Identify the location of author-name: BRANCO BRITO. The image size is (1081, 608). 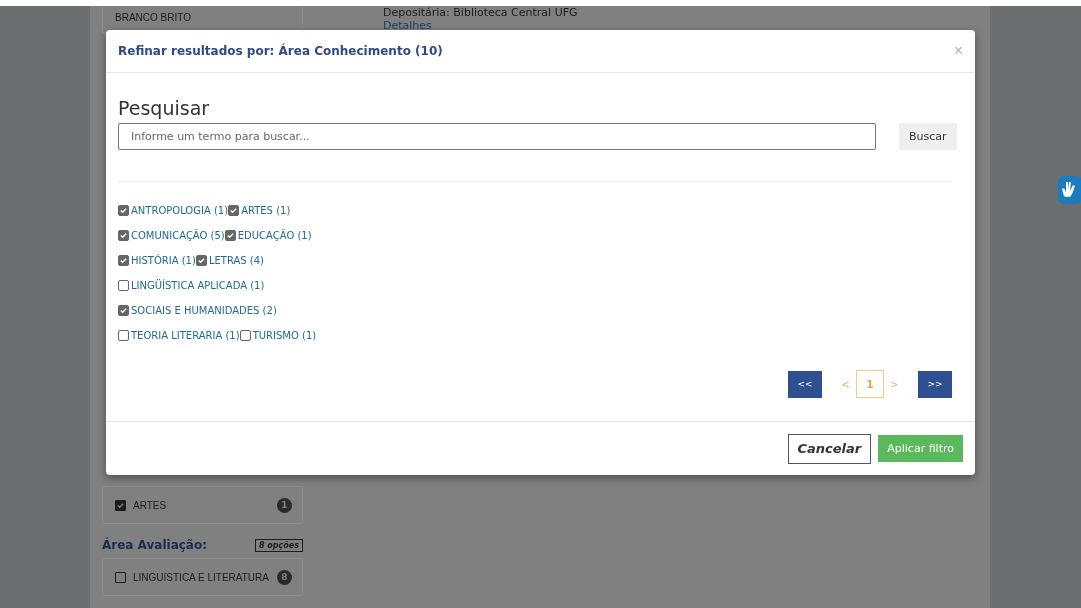
(153, 17).